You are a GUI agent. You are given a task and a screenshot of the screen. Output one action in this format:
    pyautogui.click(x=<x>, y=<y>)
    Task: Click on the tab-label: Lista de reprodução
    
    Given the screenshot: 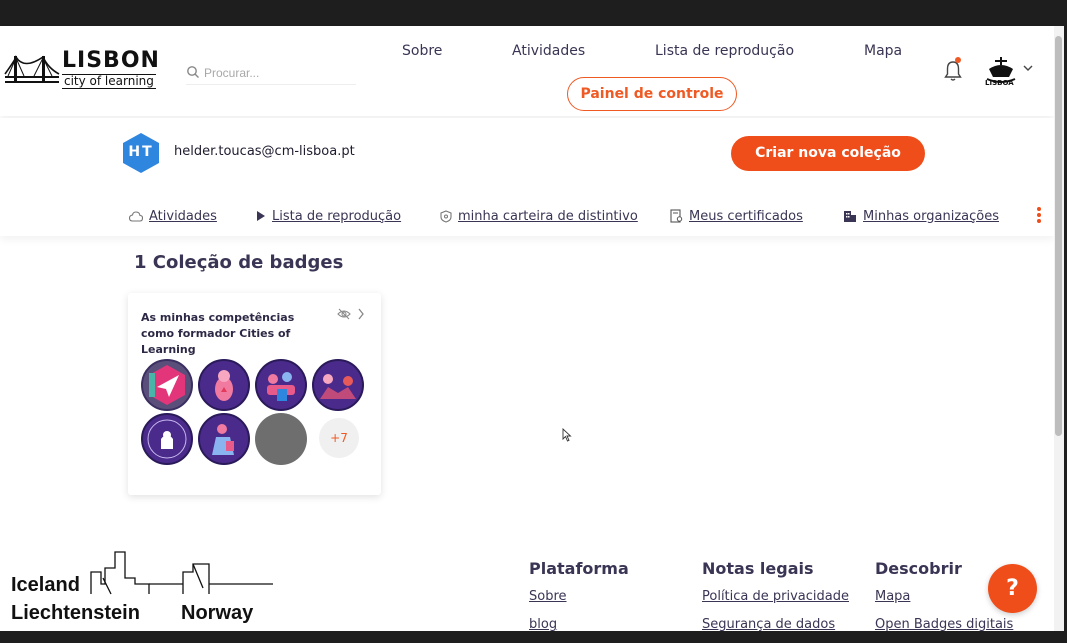 What is the action you would take?
    pyautogui.click(x=337, y=216)
    